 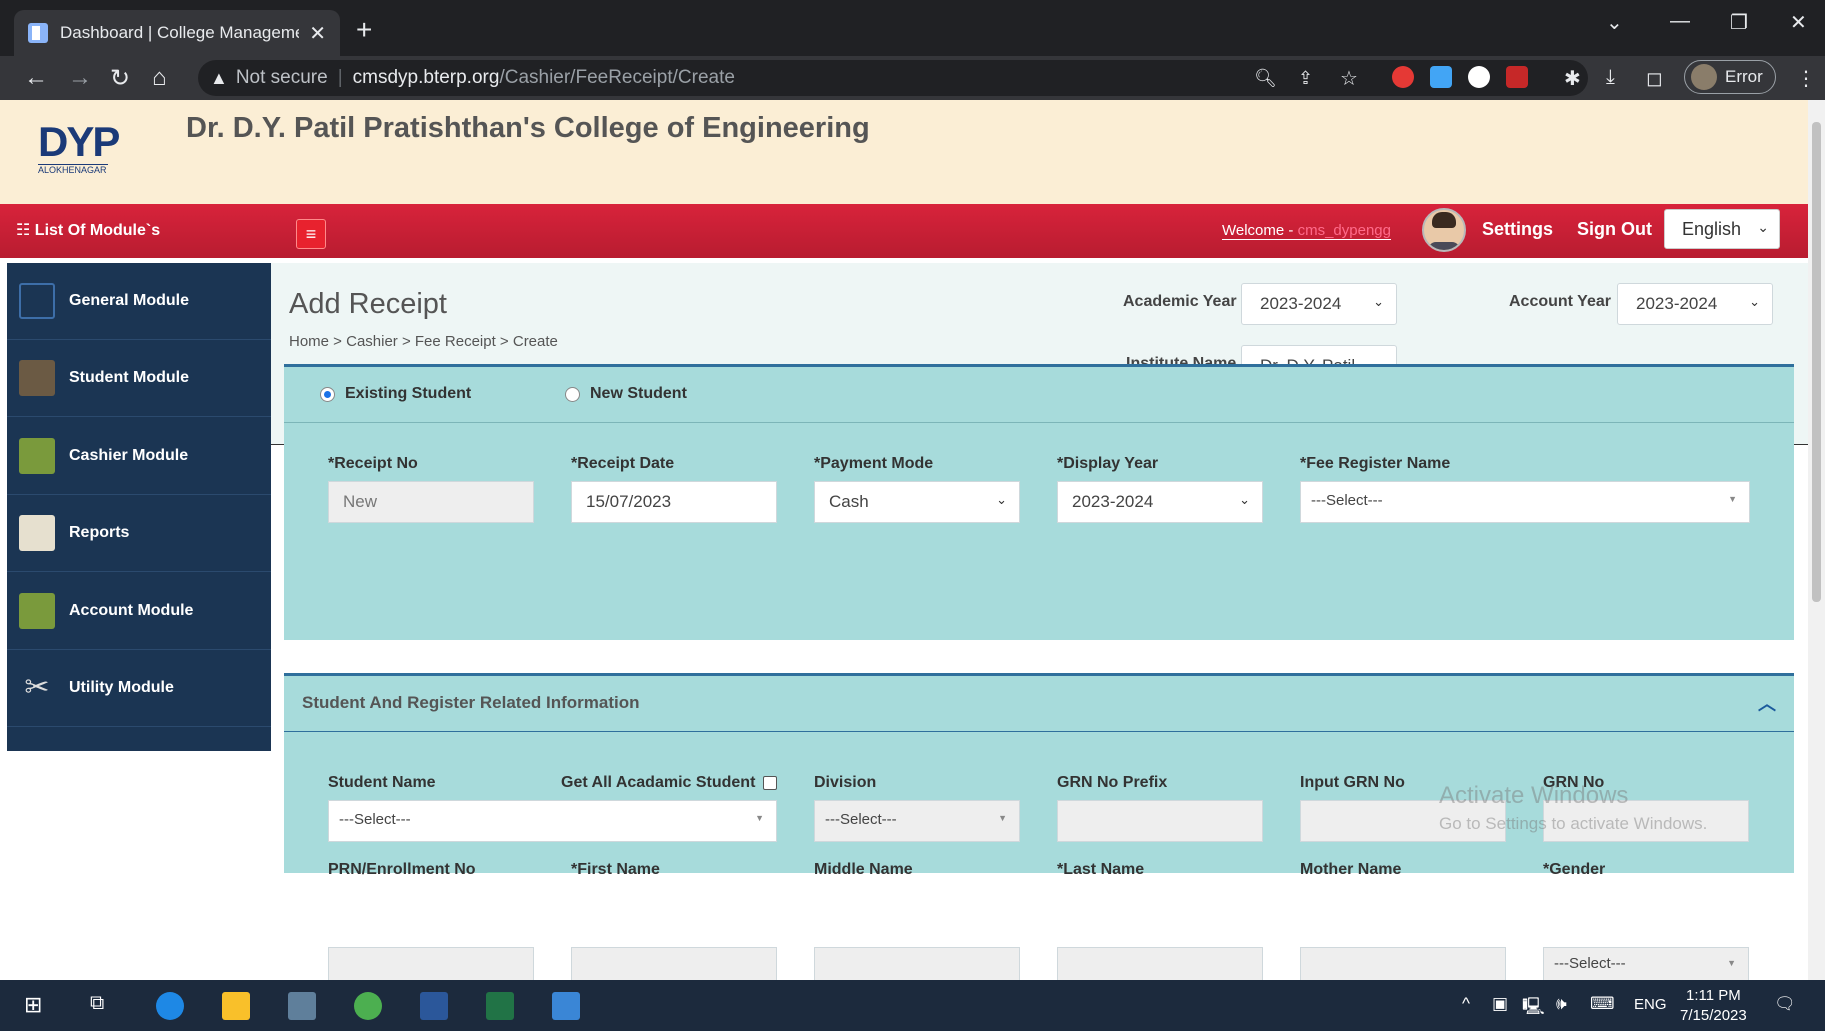 I want to click on academic-year-select: 2023-2024 ⌄, so click(x=1319, y=304).